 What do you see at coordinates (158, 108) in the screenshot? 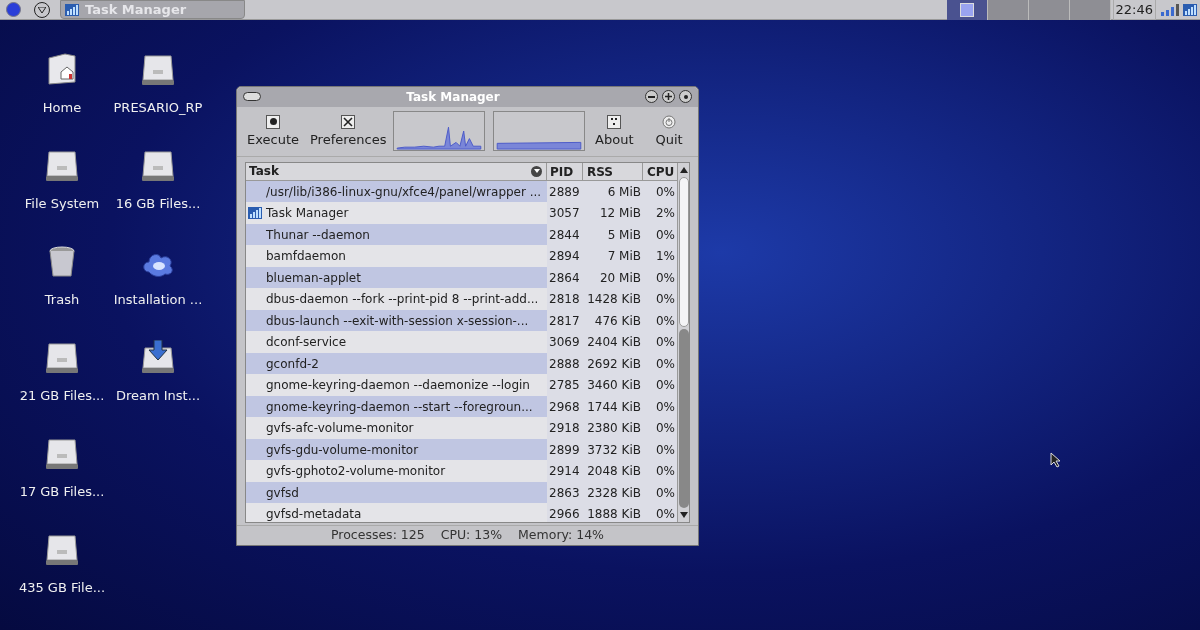
I see `desktop-icon-label: PRESARIO_RP` at bounding box center [158, 108].